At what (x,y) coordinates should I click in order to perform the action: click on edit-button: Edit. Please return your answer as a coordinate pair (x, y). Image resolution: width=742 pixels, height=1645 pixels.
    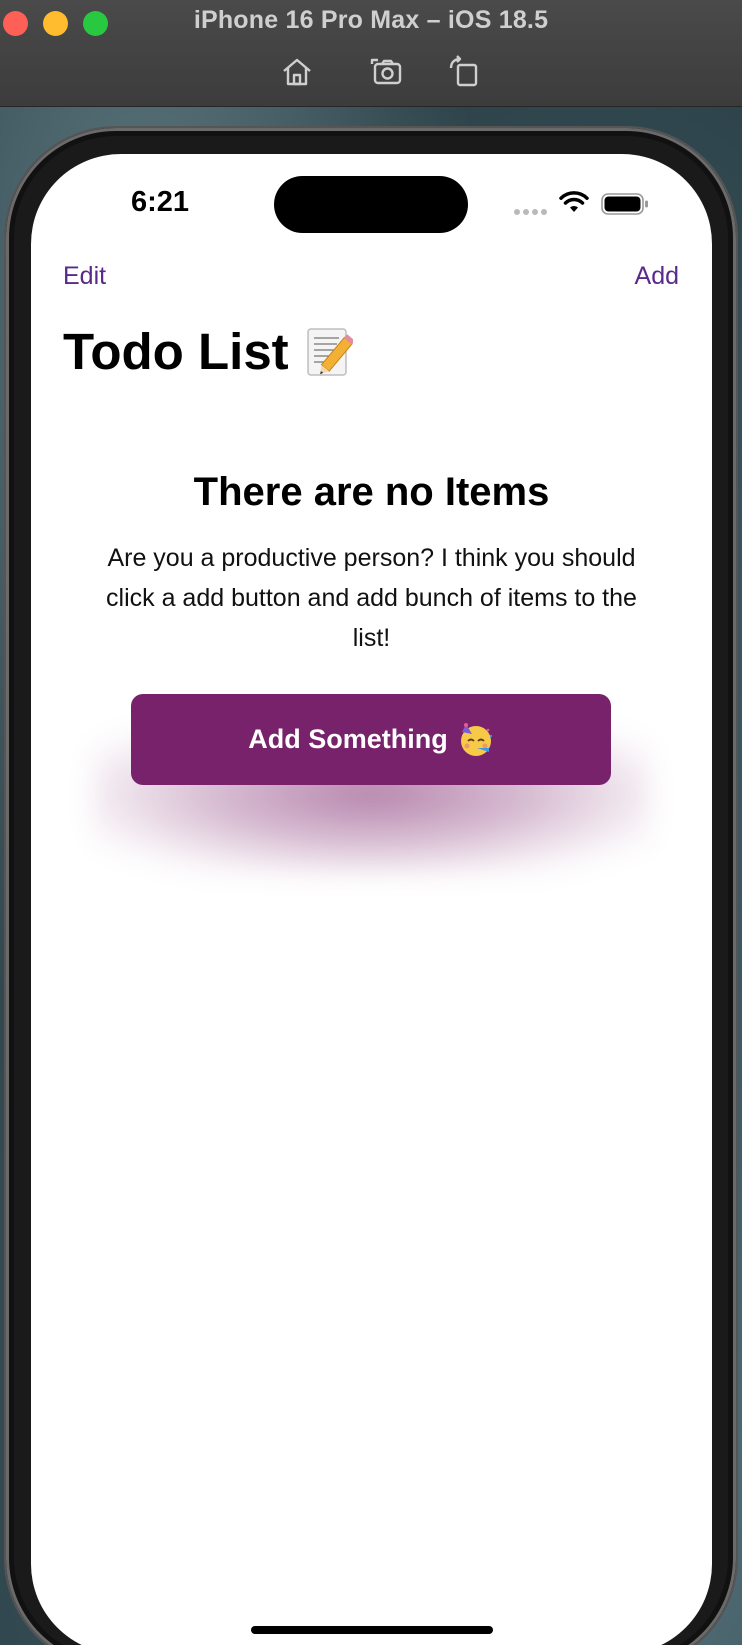
    Looking at the image, I should click on (84, 276).